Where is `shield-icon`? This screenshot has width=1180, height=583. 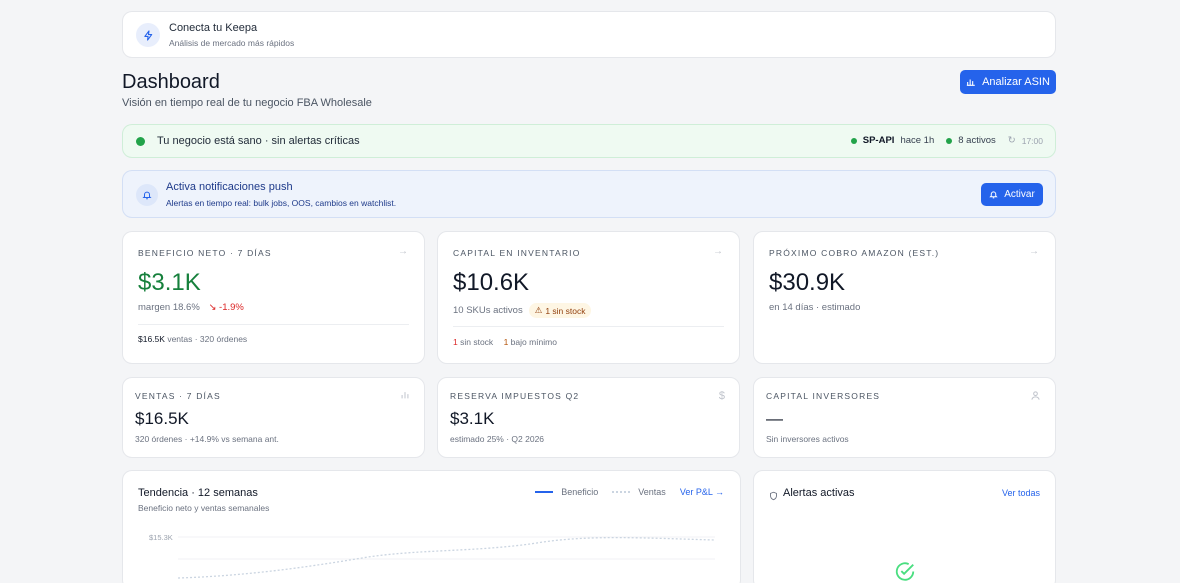
shield-icon is located at coordinates (773, 497).